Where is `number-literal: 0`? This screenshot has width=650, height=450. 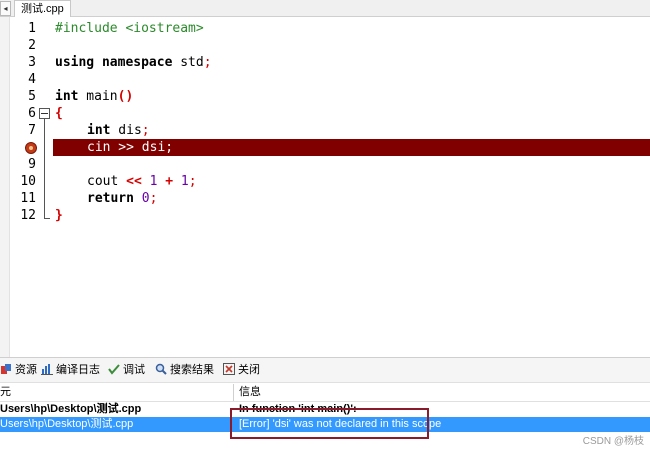 number-literal: 0 is located at coordinates (141, 198).